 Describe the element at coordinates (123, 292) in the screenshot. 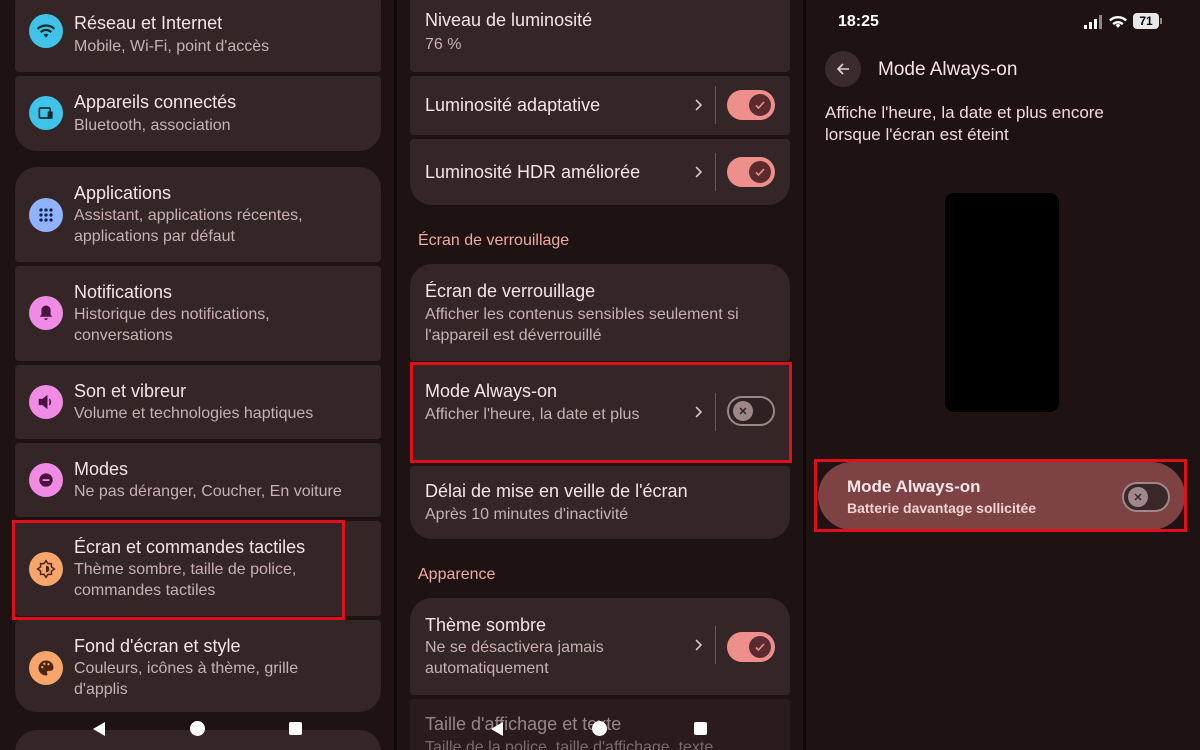

I see `settings-item-title: Notifications` at that location.